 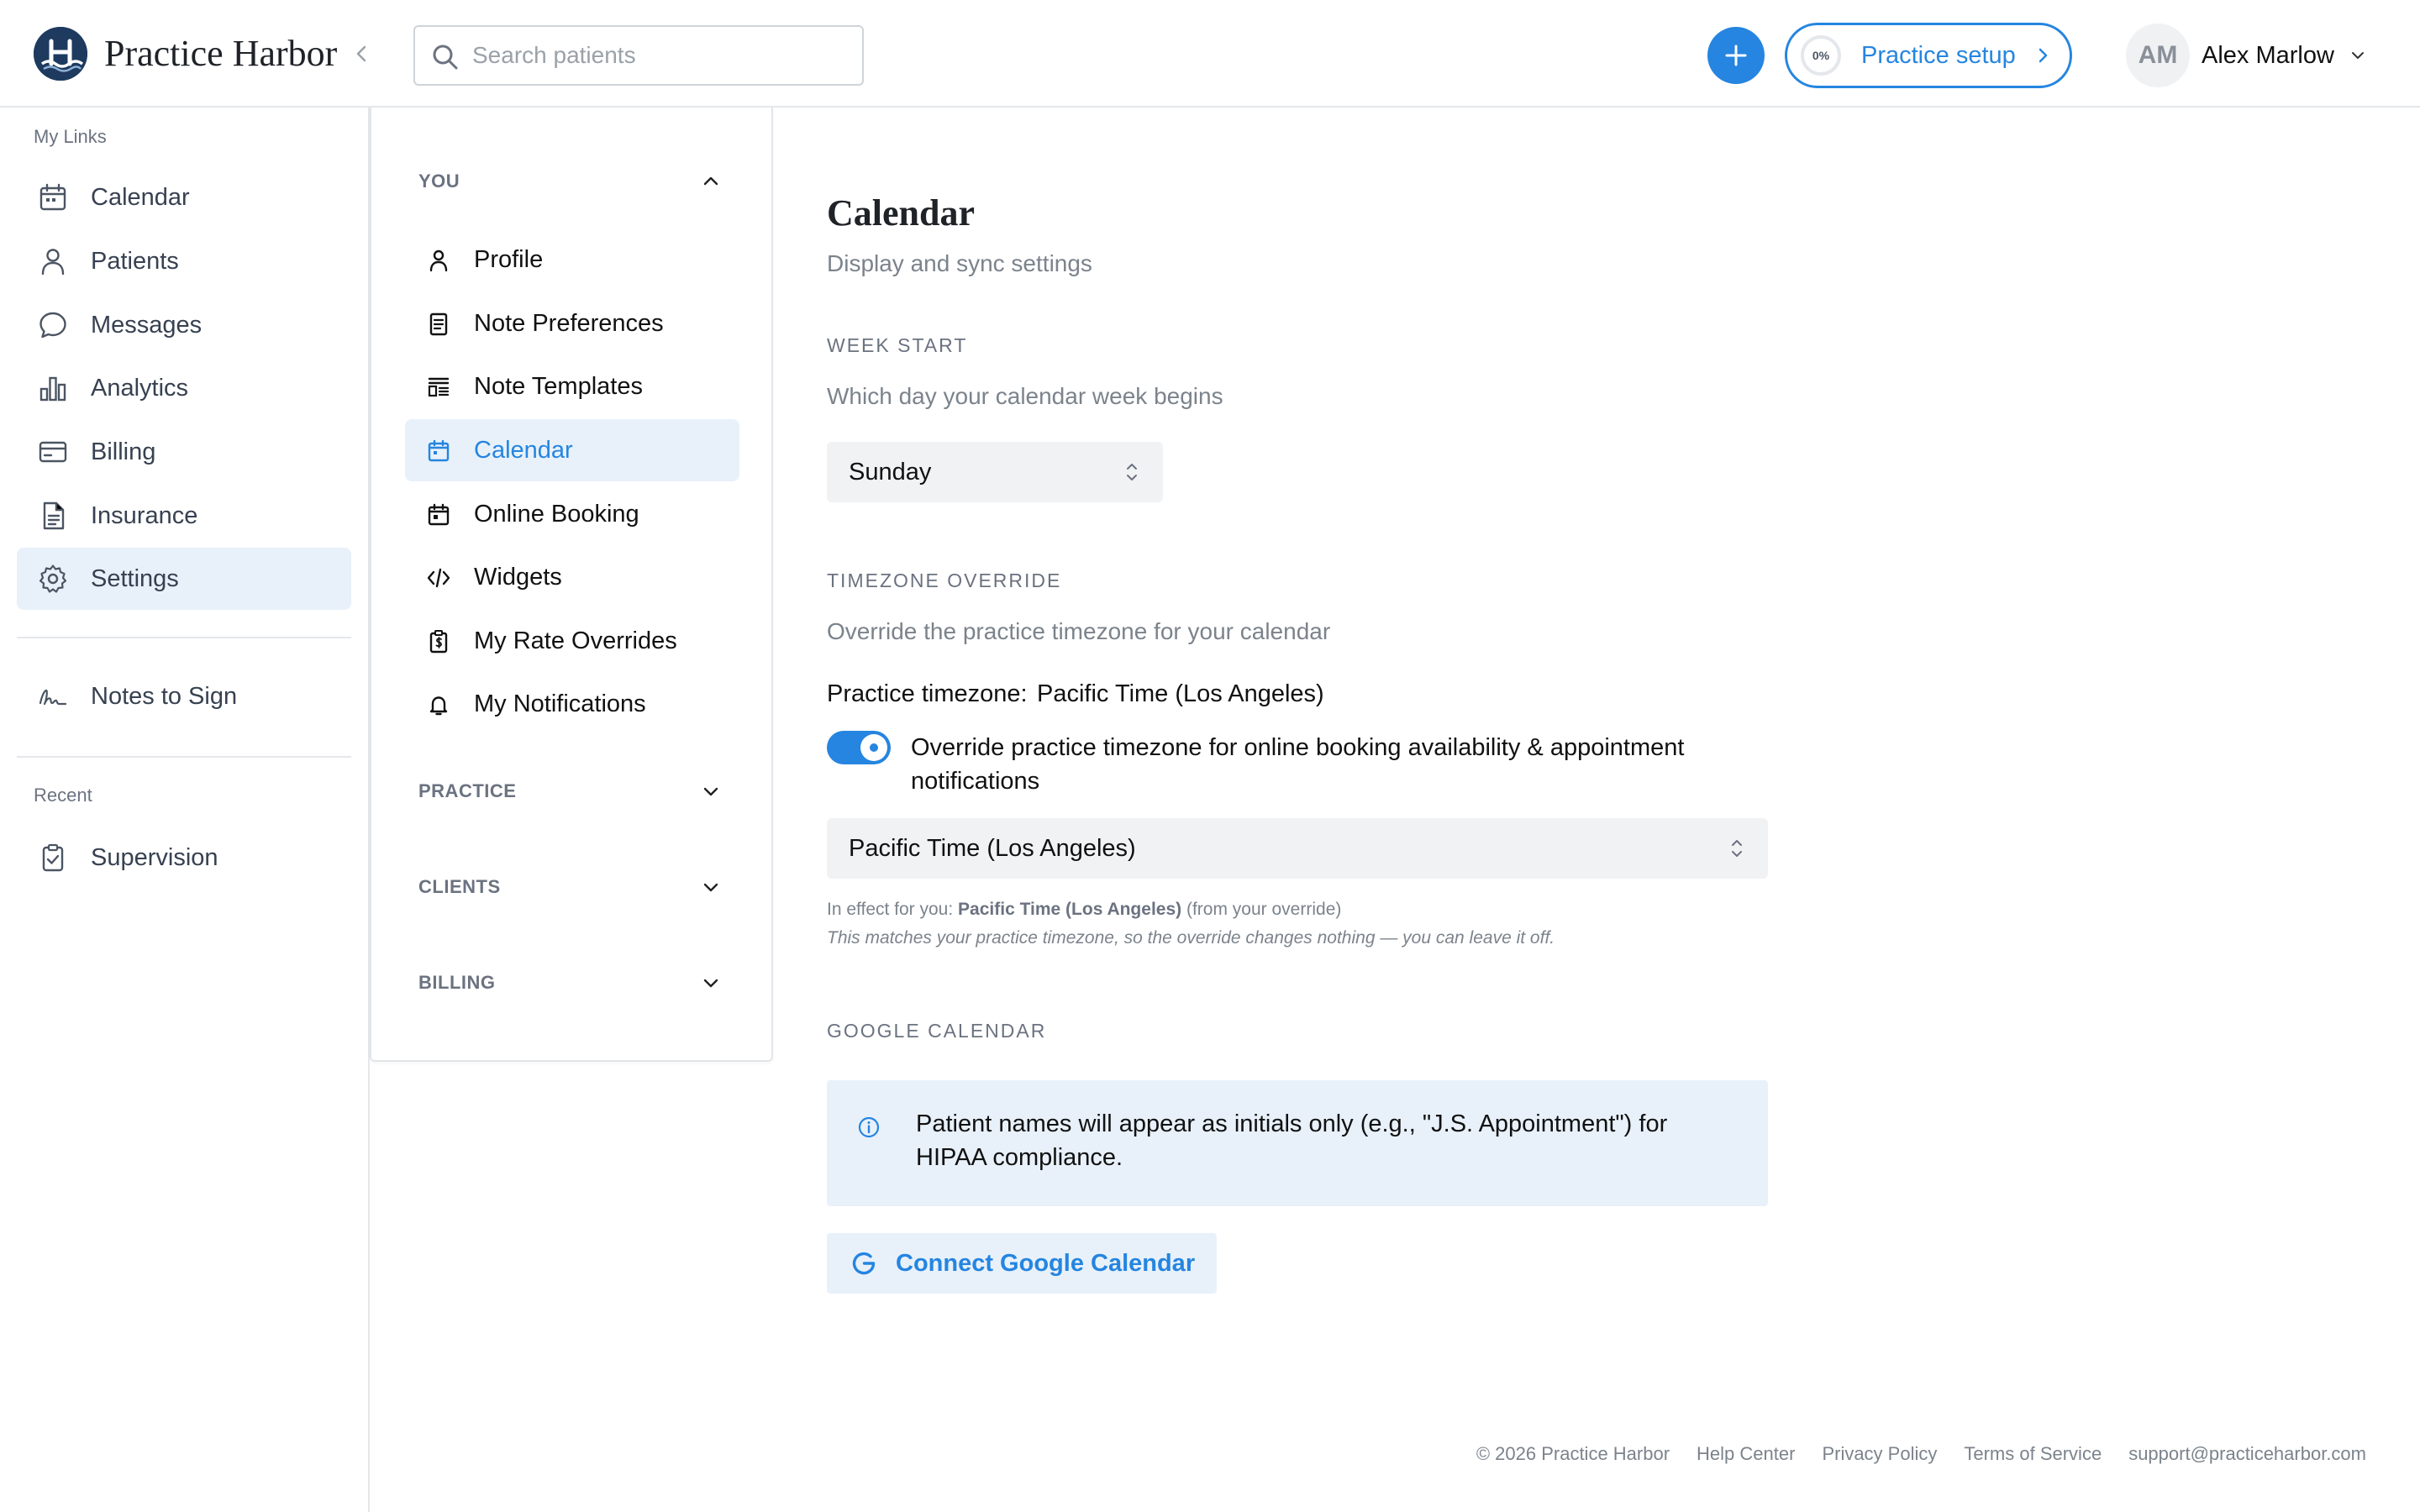 What do you see at coordinates (140, 197) in the screenshot?
I see `sidebar-item-label: Calendar` at bounding box center [140, 197].